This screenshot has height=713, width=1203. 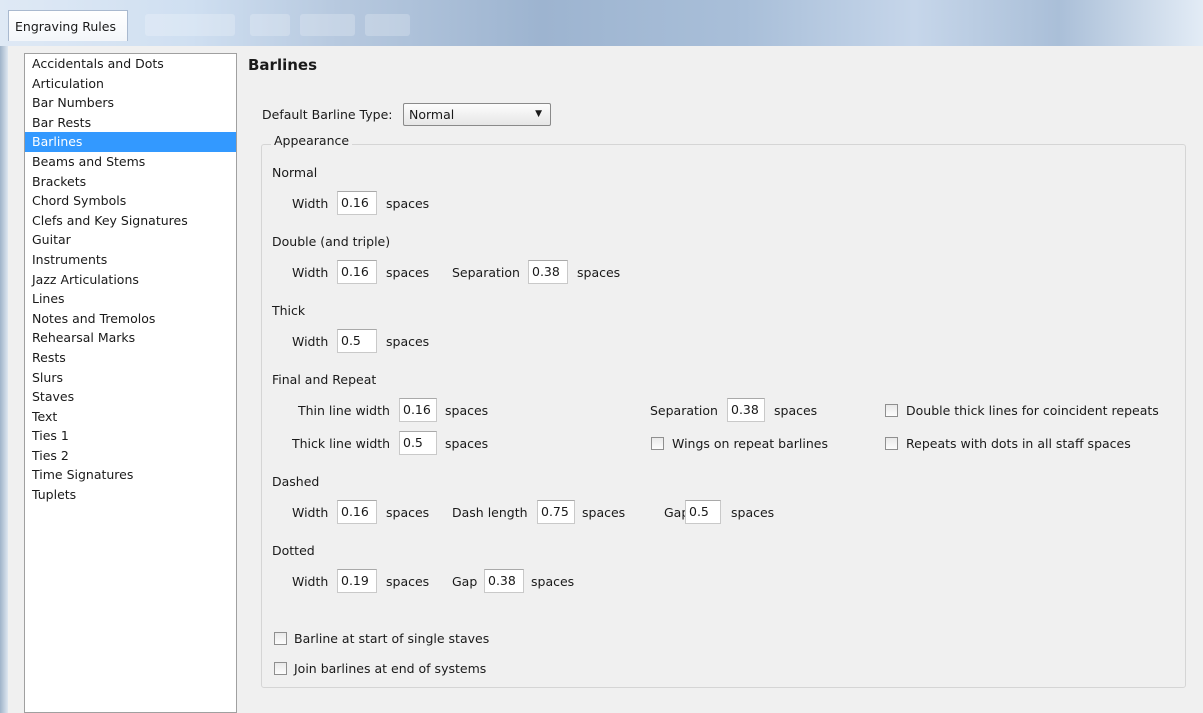 I want to click on window-frame-edge, so click(x=4, y=379).